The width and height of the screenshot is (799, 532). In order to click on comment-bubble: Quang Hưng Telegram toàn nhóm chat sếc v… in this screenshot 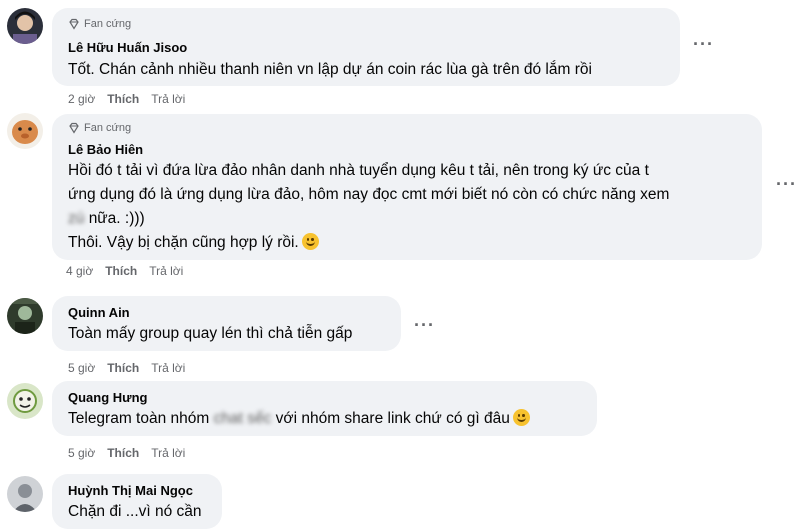, I will do `click(324, 408)`.